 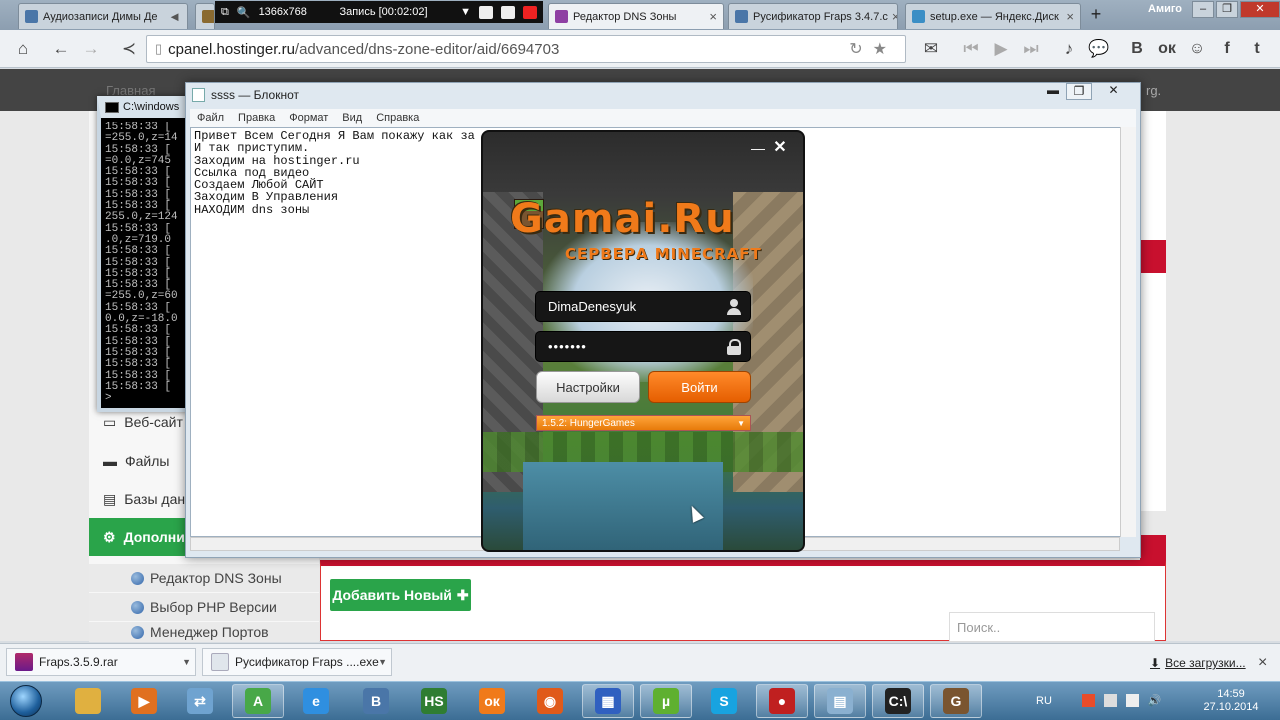 I want to click on download-item: Русификатор Fraps ....exe ▼, so click(x=297, y=662).